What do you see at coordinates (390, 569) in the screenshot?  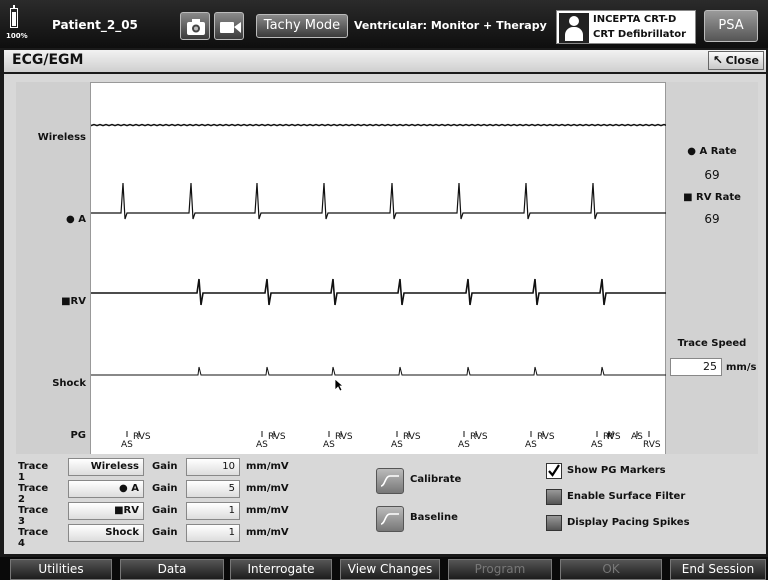 I see `view-changes-button: View Changes` at bounding box center [390, 569].